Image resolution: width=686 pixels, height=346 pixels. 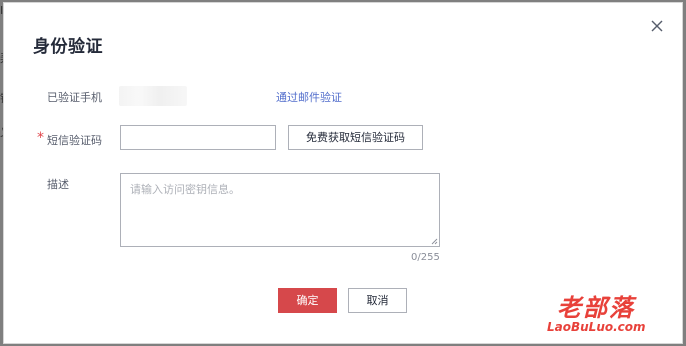 I want to click on required-mark: *, so click(x=40, y=138).